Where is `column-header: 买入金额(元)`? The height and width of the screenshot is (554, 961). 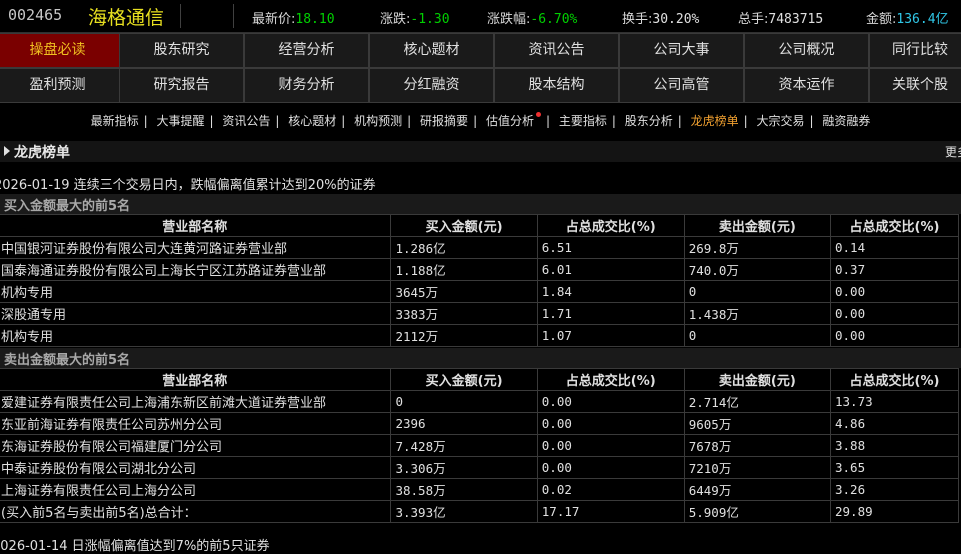 column-header: 买入金额(元) is located at coordinates (464, 379).